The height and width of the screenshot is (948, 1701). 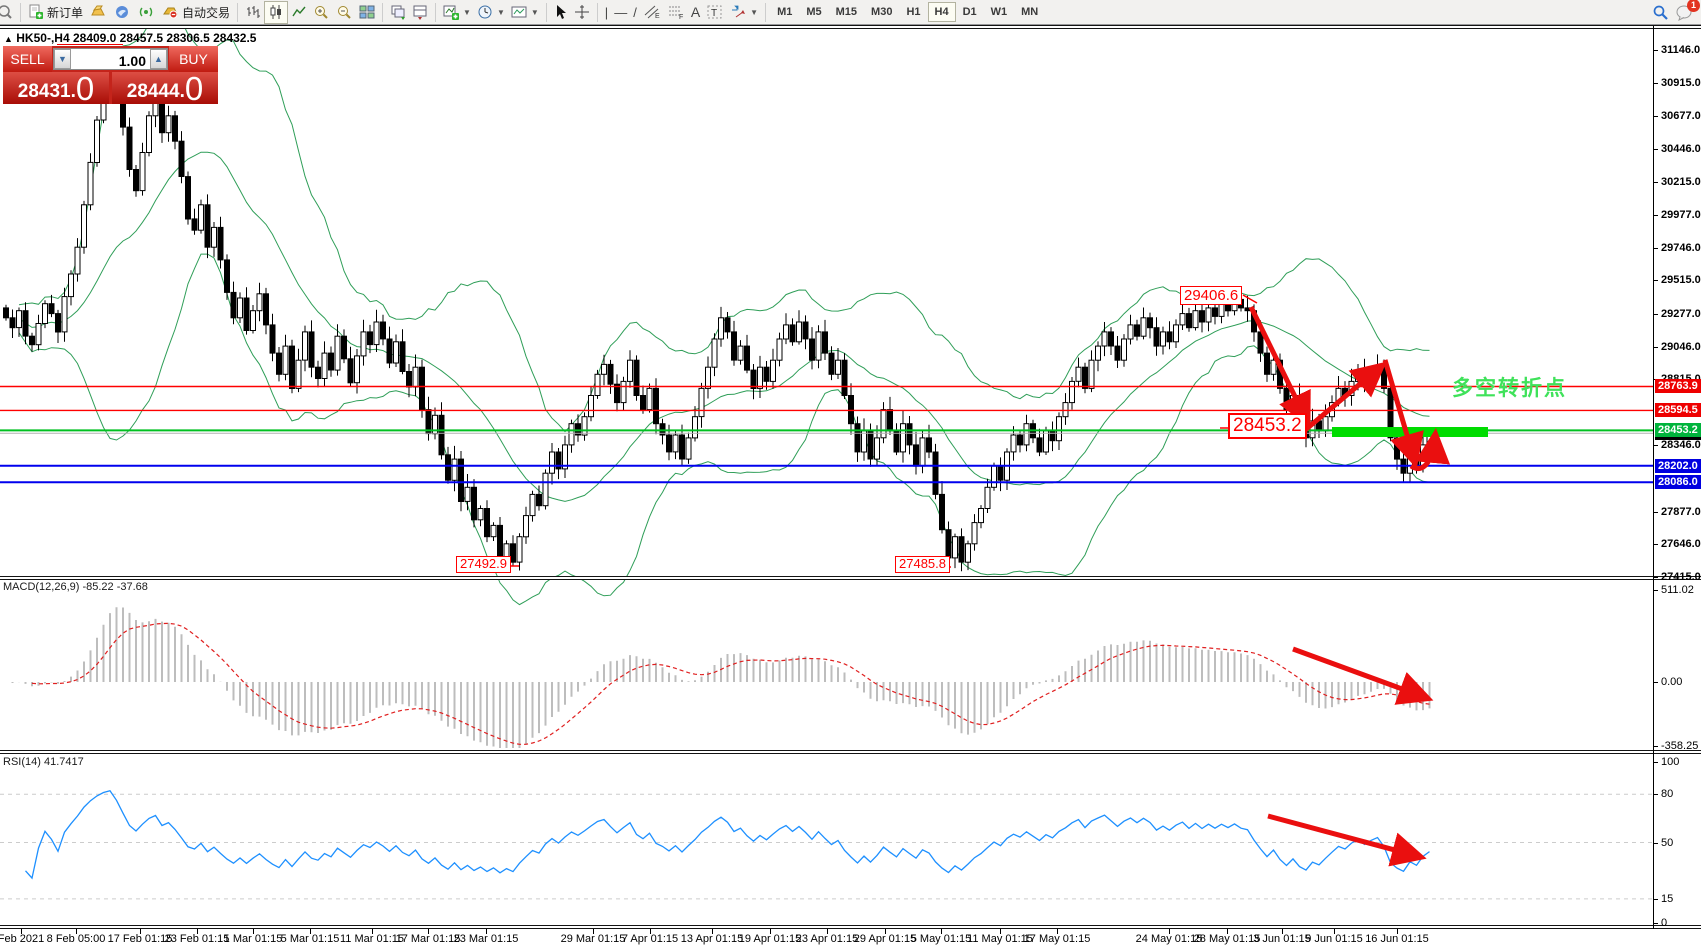 I want to click on text-label-icon: T, so click(x=715, y=12).